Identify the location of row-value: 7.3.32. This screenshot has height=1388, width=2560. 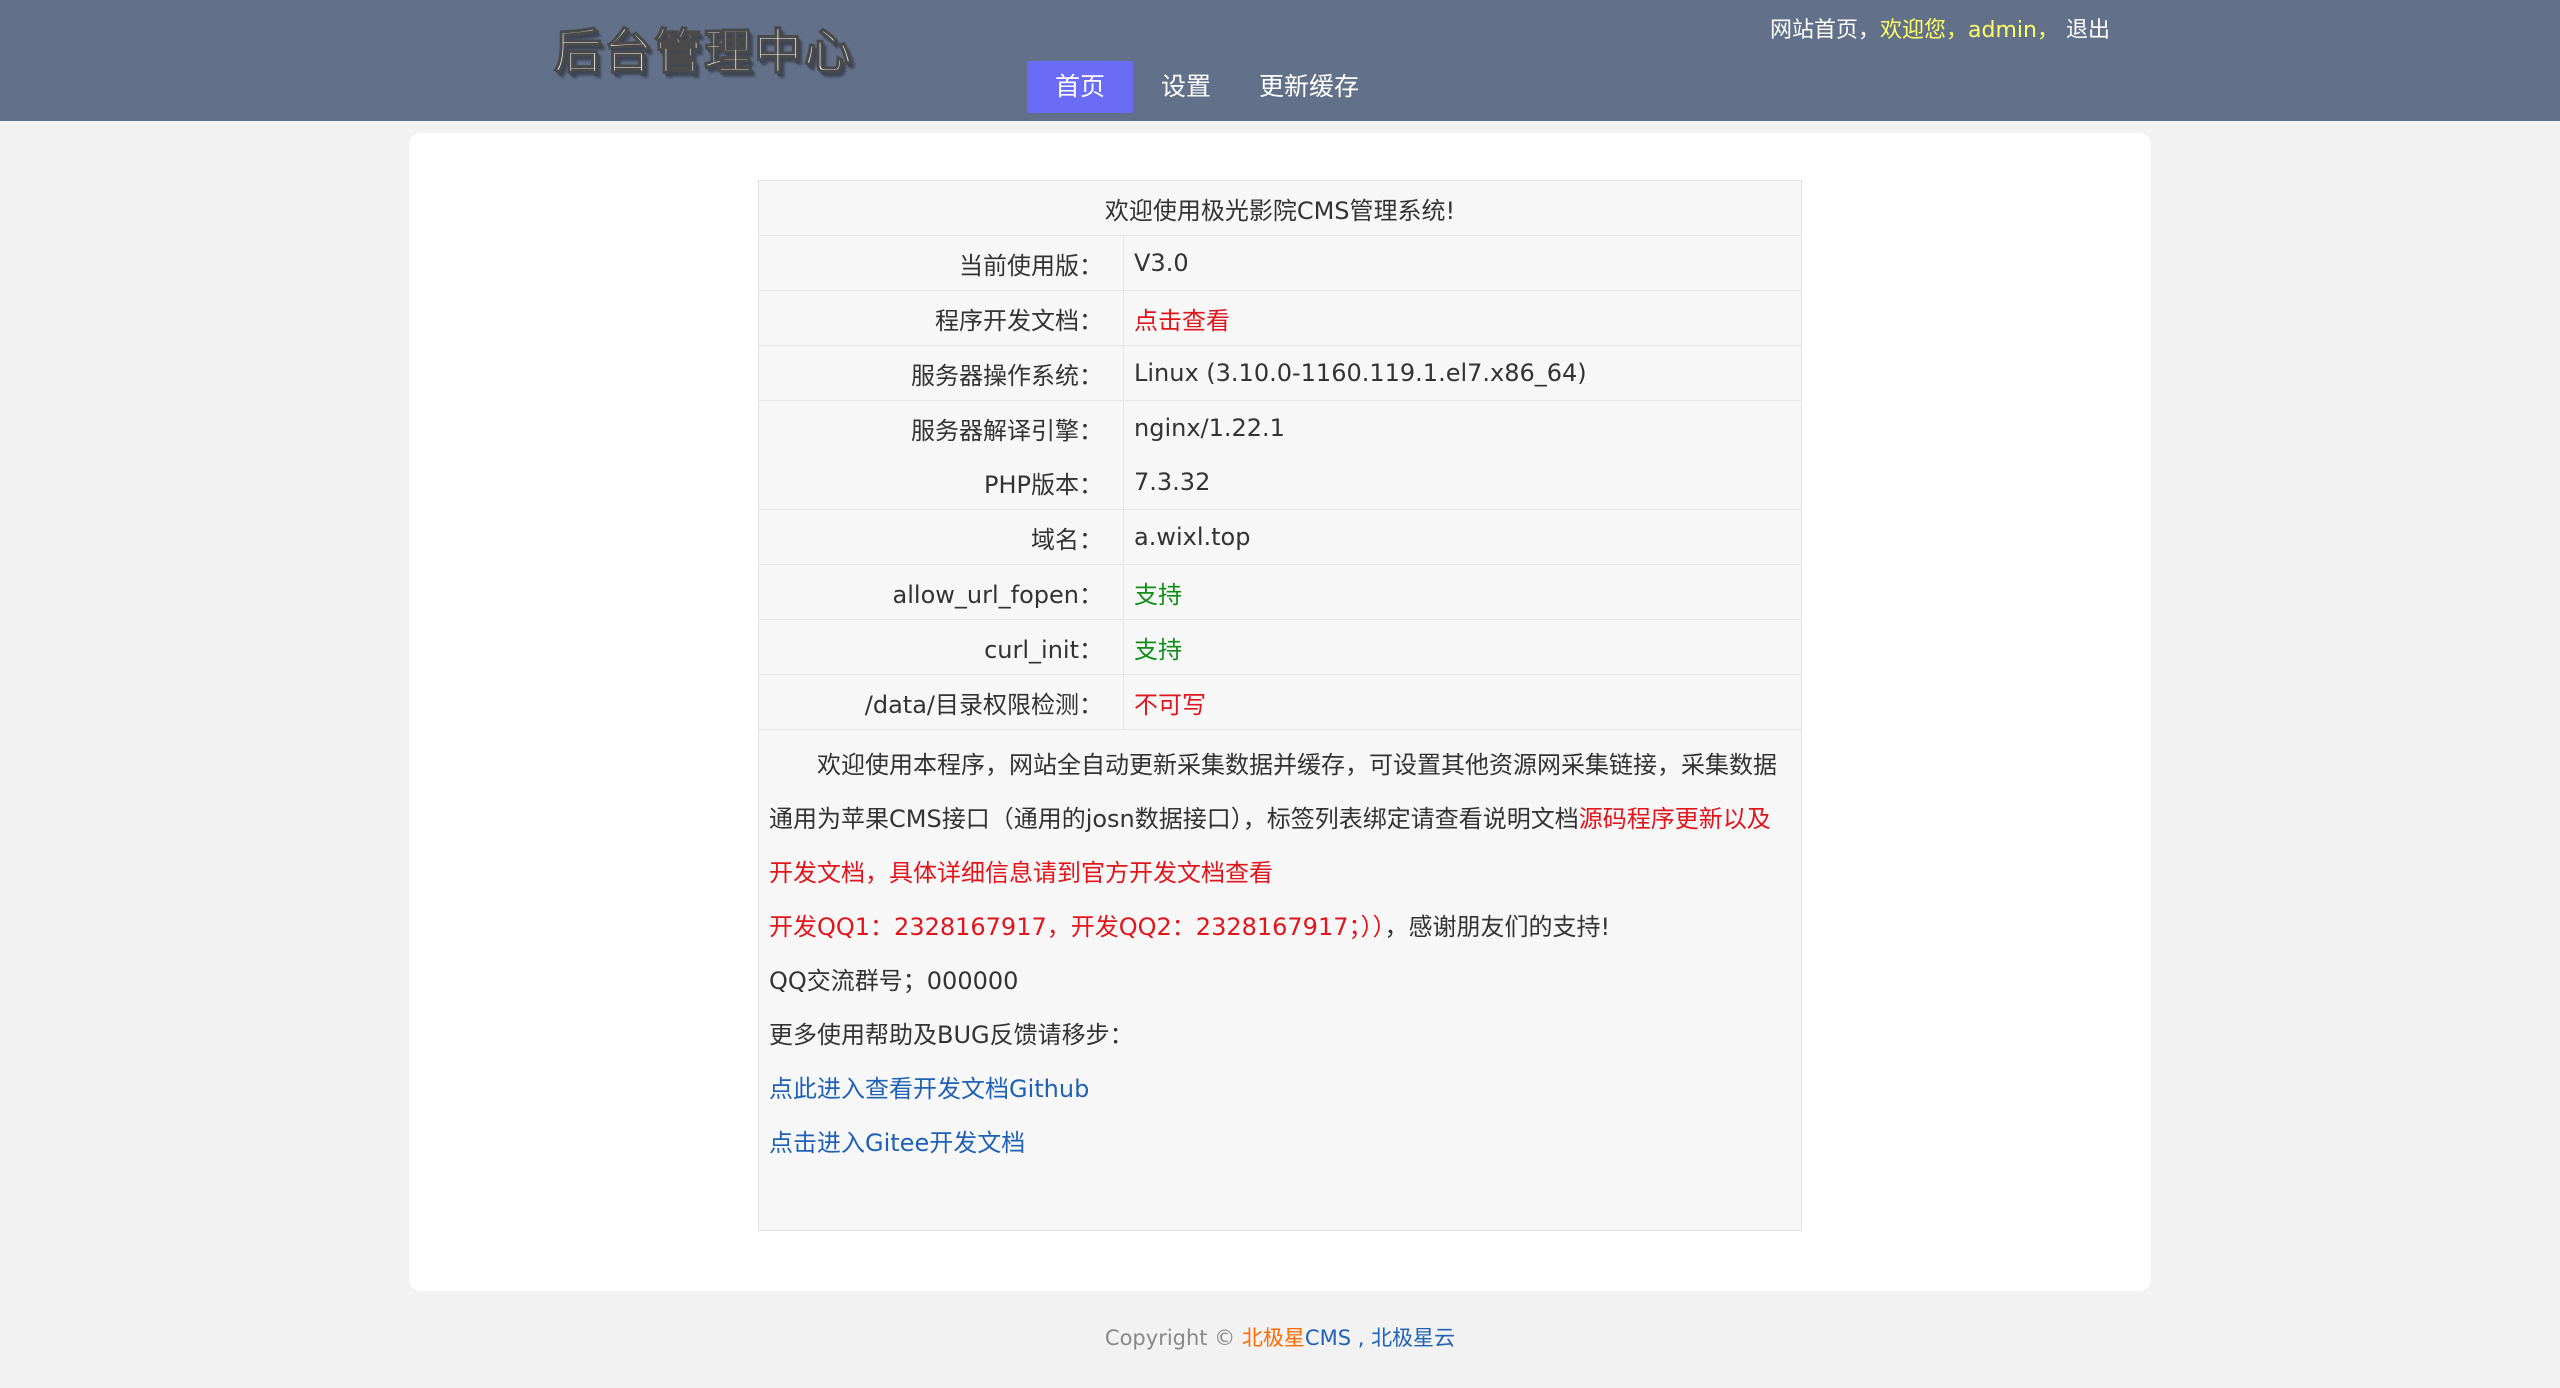
(1172, 482).